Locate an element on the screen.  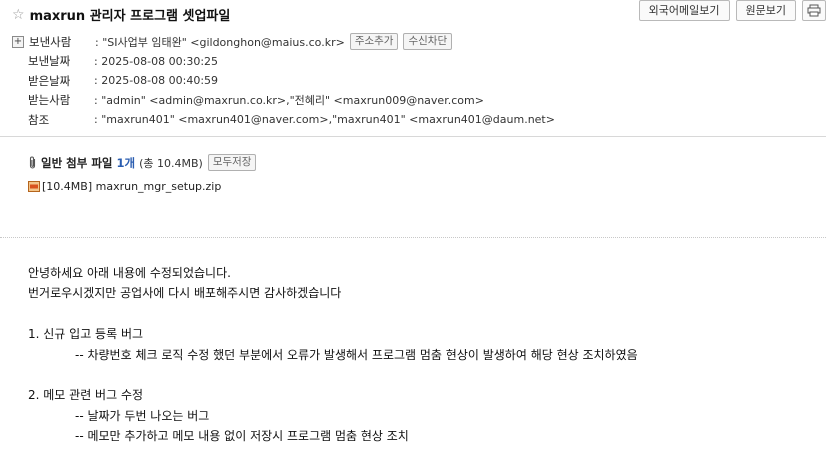
add-contact-button: 주소추가 is located at coordinates (374, 42).